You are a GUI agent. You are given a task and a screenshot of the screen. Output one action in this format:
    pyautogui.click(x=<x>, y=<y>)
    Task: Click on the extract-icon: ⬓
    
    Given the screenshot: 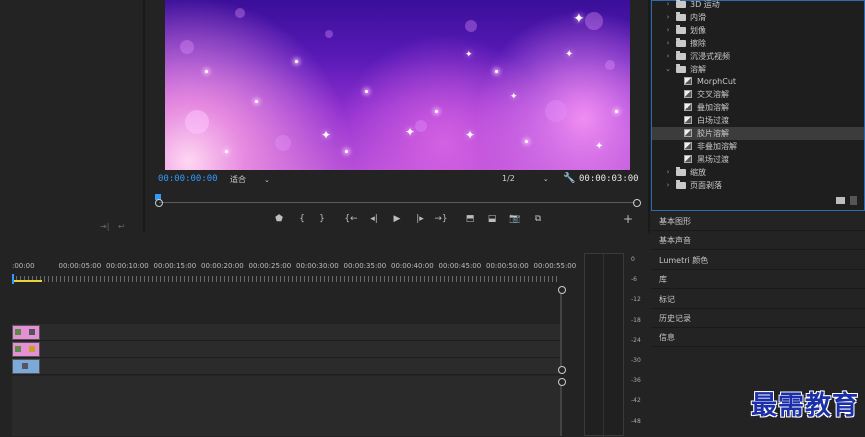 What is the action you would take?
    pyautogui.click(x=492, y=219)
    